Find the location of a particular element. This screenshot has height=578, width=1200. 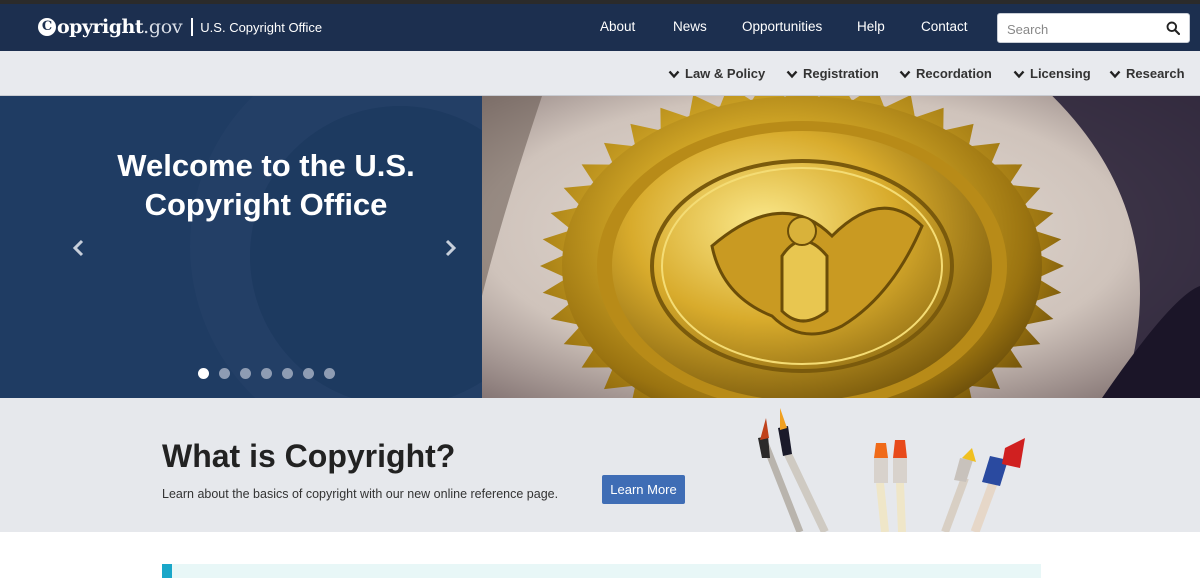

office-name: U.S. Copyright Office is located at coordinates (261, 27).